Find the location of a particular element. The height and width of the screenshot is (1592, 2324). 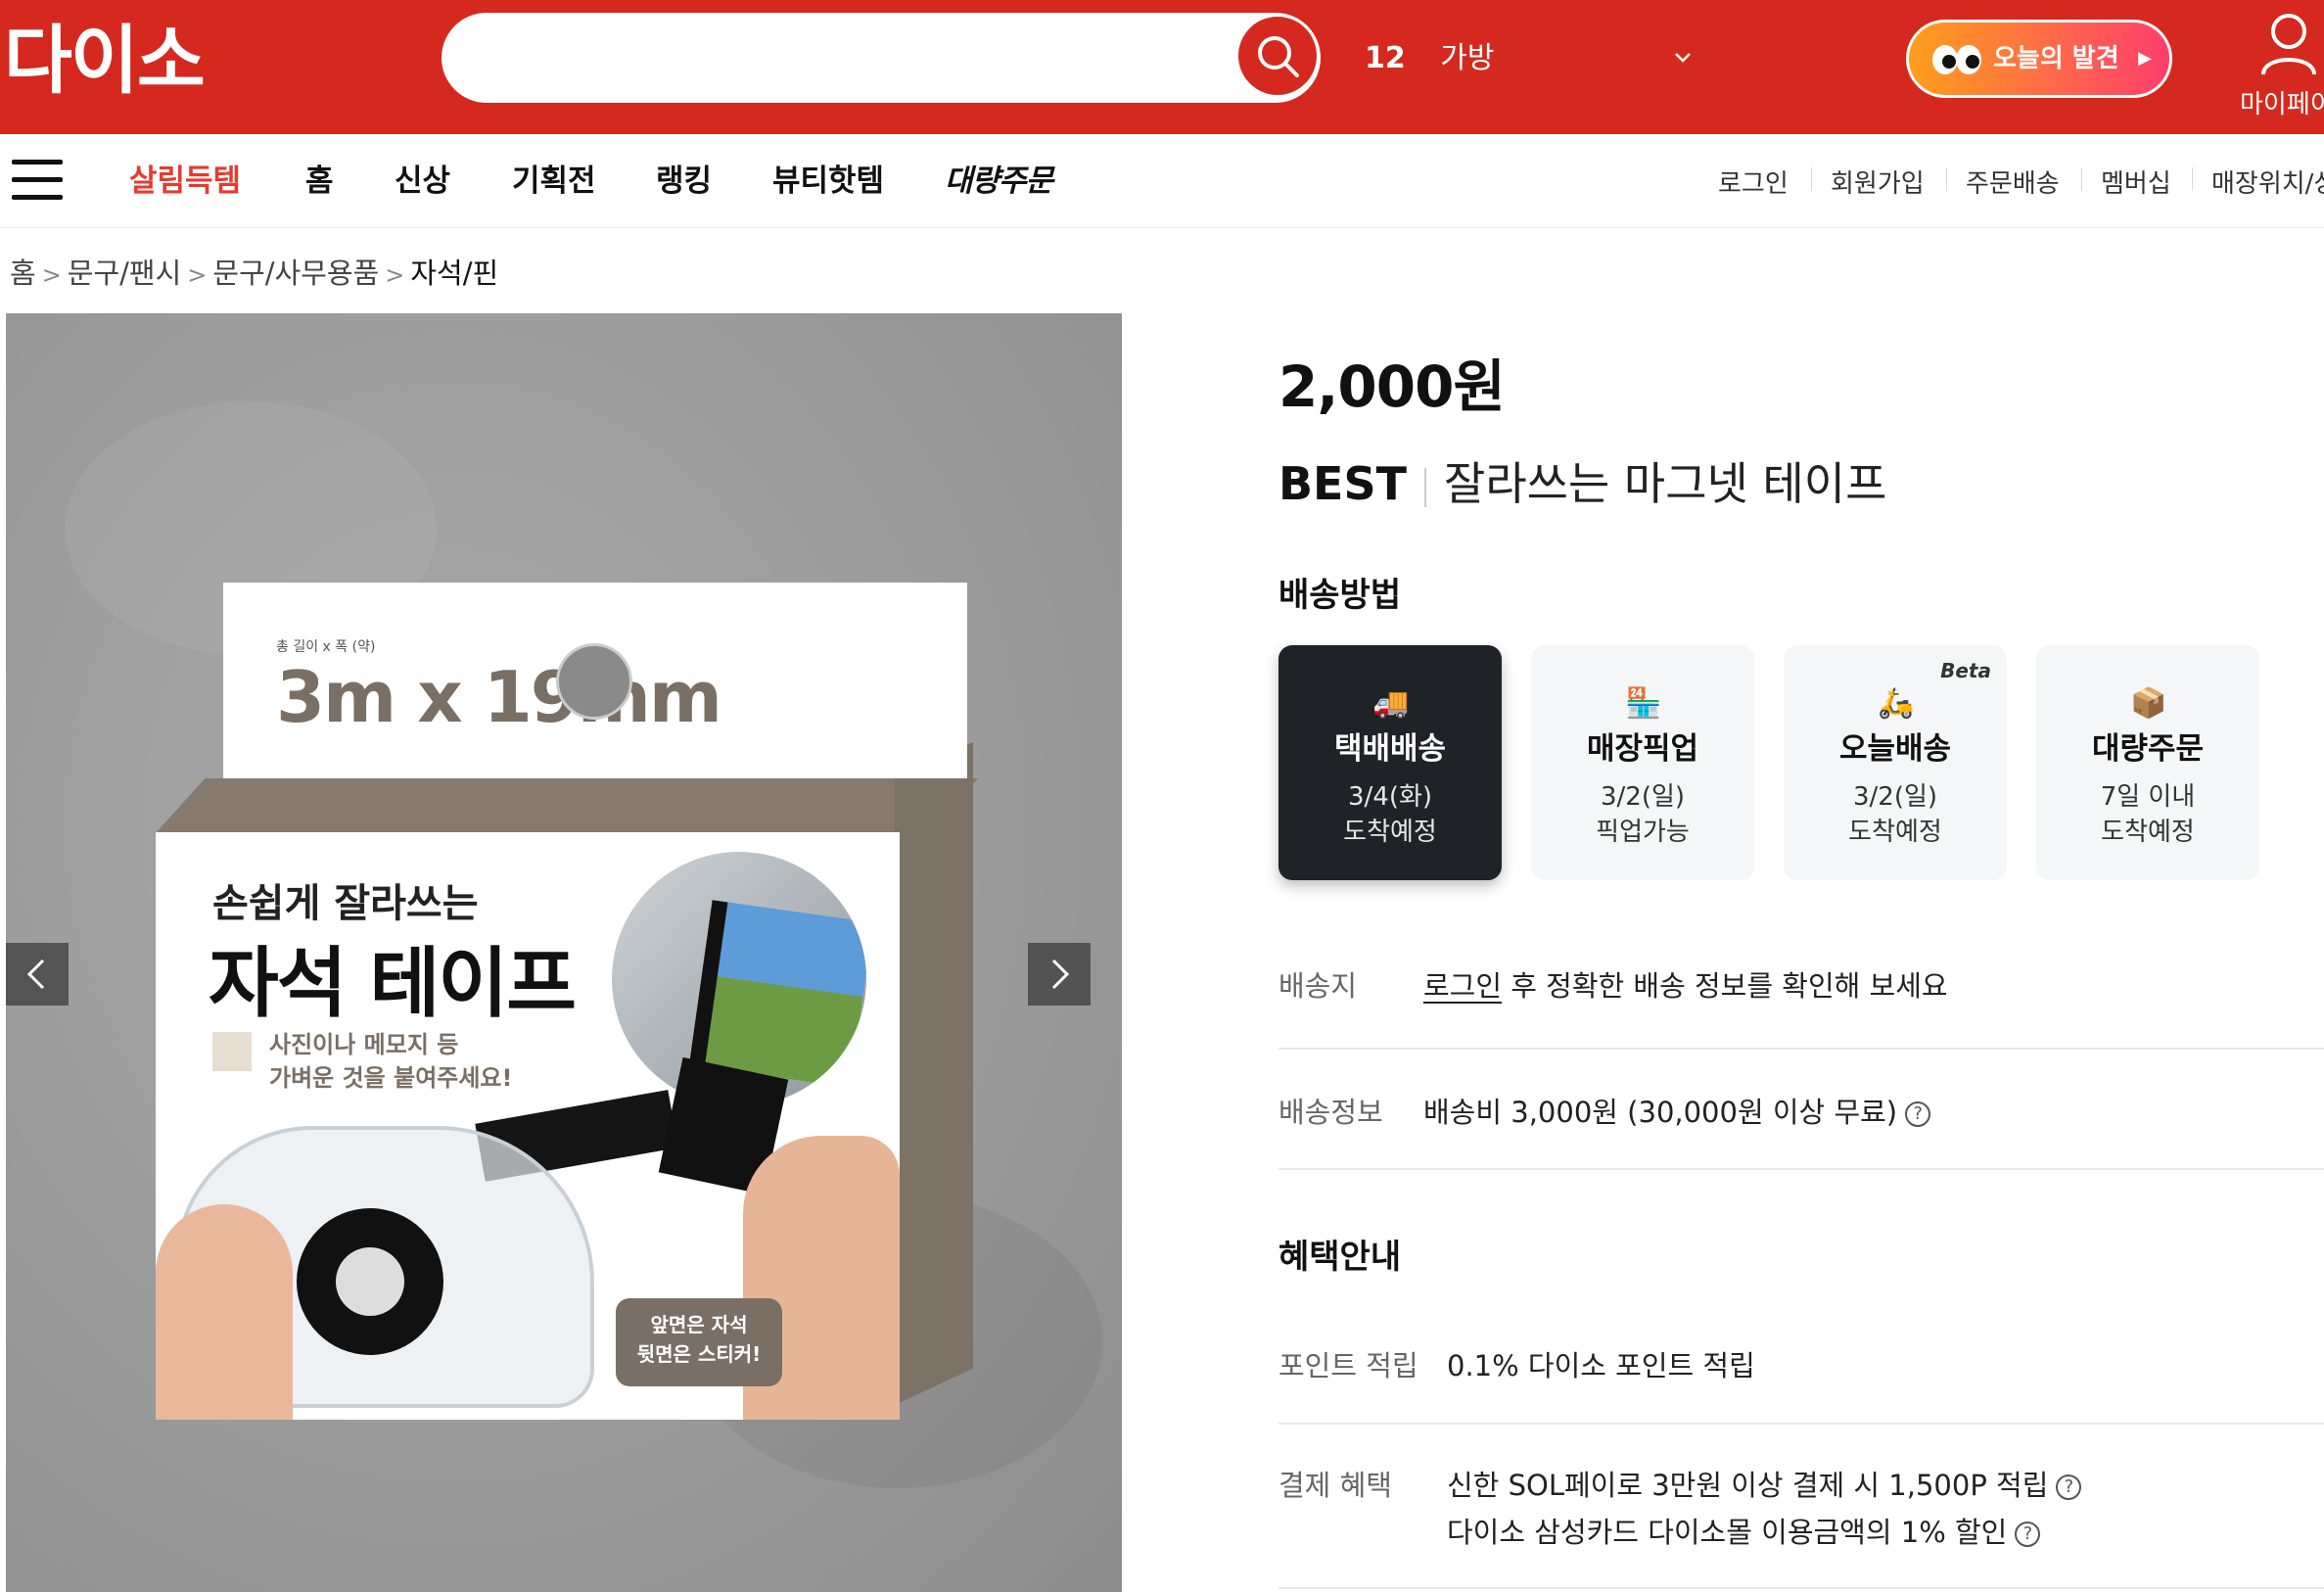

product-title-row: BEST 잘라쓰는 마그넷 테이프 is located at coordinates (1582, 480).